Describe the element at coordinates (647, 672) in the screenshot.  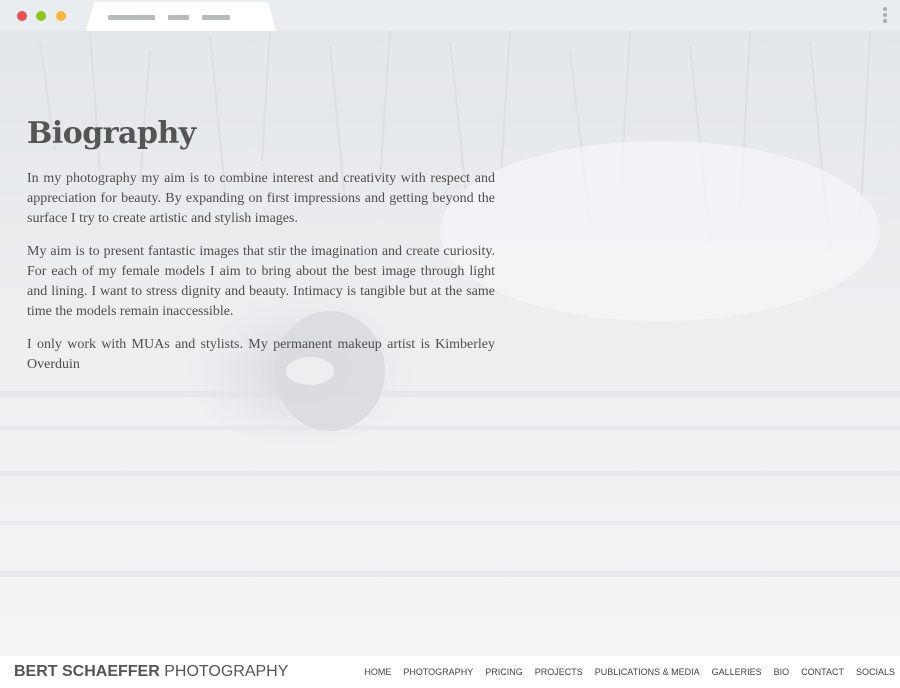
I see `nav-item-publications-media: PUBLICATIONS & MEDIA` at that location.